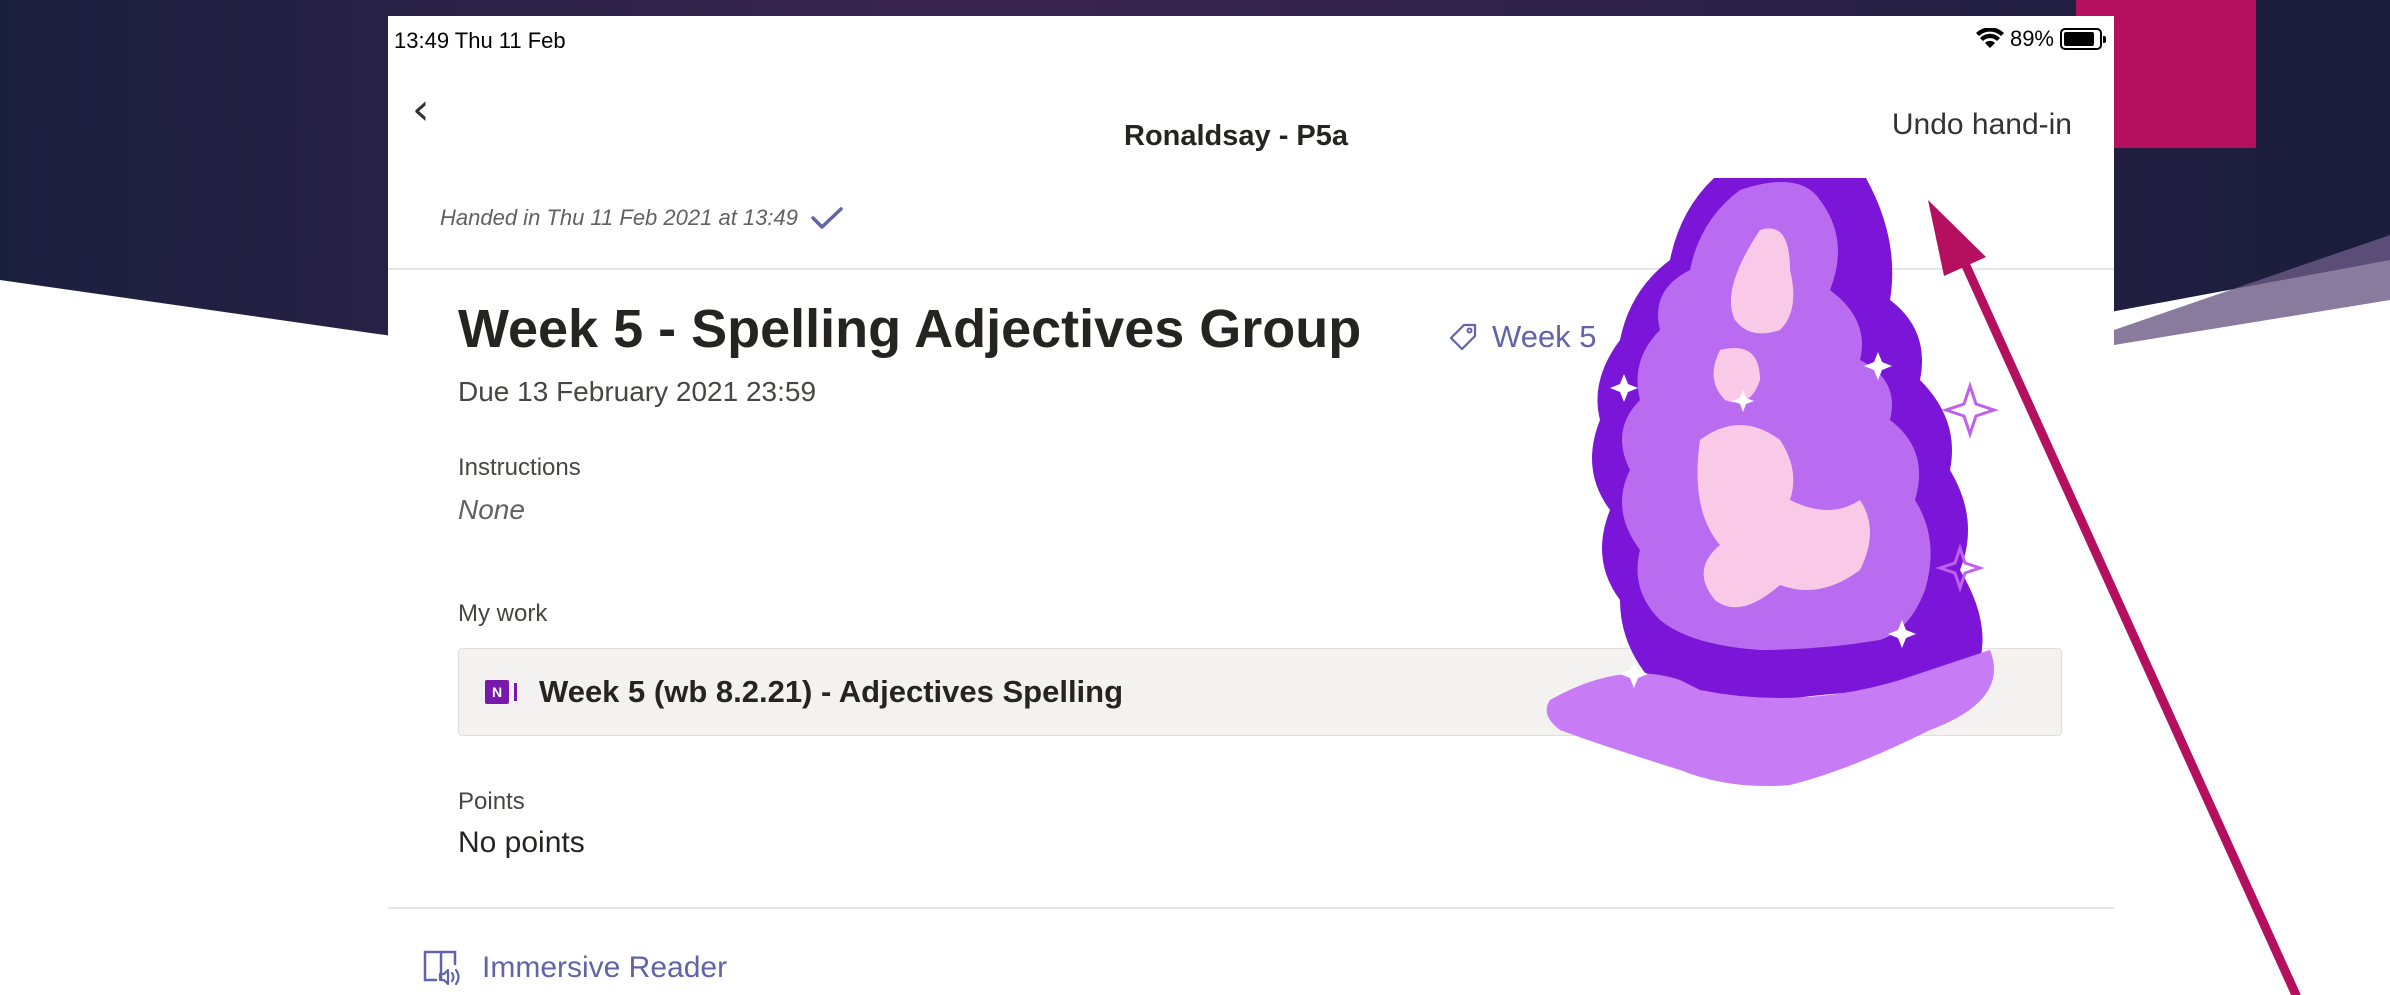  Describe the element at coordinates (1236, 136) in the screenshot. I see `nav-title: Ronaldsay - P5a` at that location.